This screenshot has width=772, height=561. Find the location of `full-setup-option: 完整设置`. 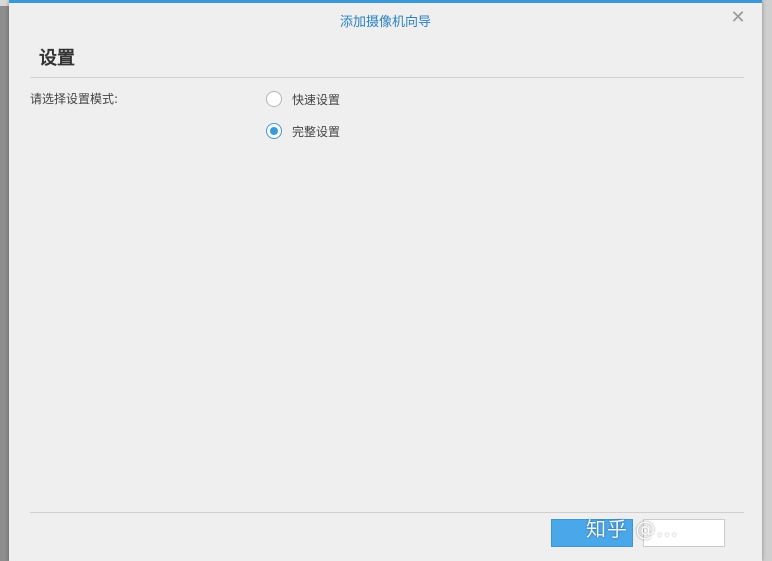

full-setup-option: 完整设置 is located at coordinates (303, 131).